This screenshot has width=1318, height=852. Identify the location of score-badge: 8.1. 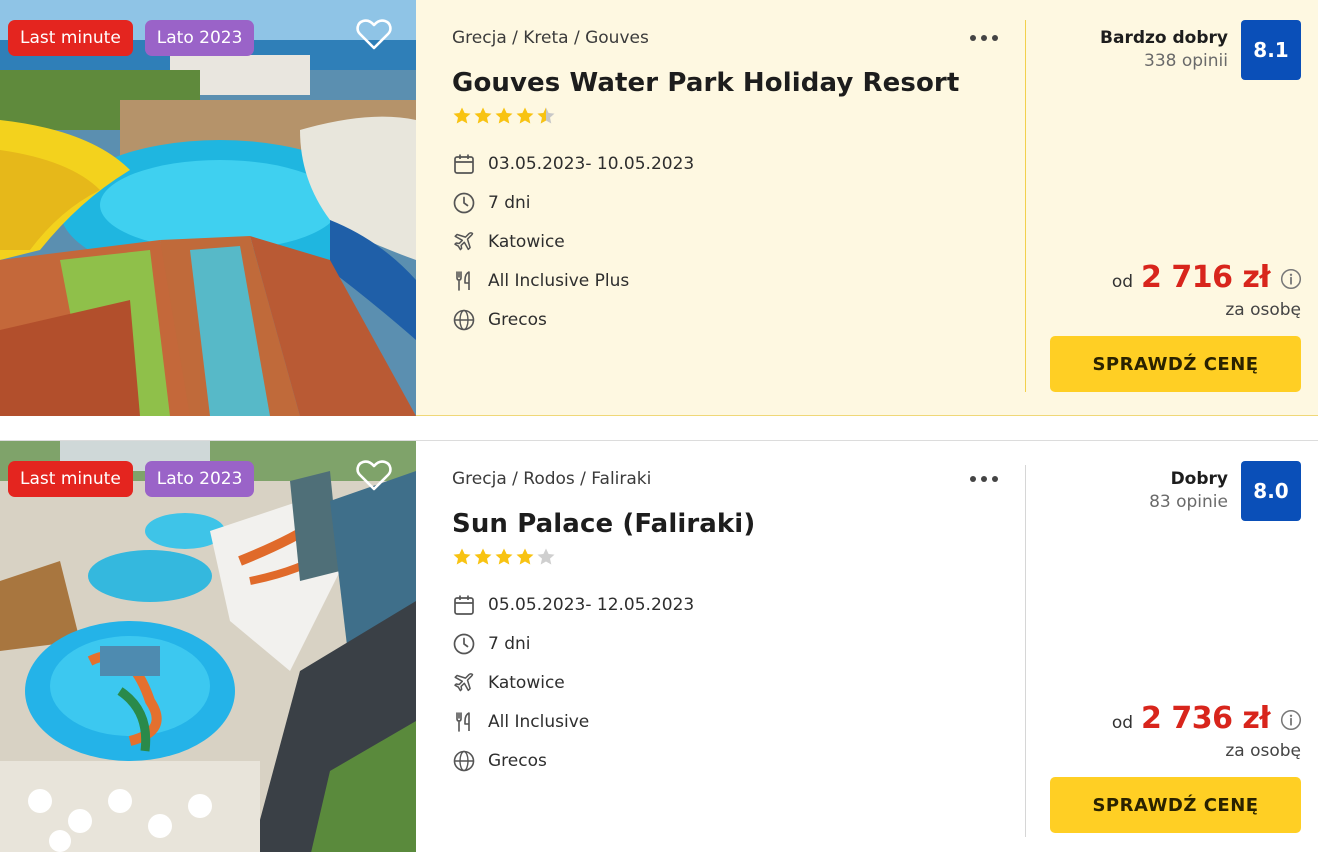
(1271, 50).